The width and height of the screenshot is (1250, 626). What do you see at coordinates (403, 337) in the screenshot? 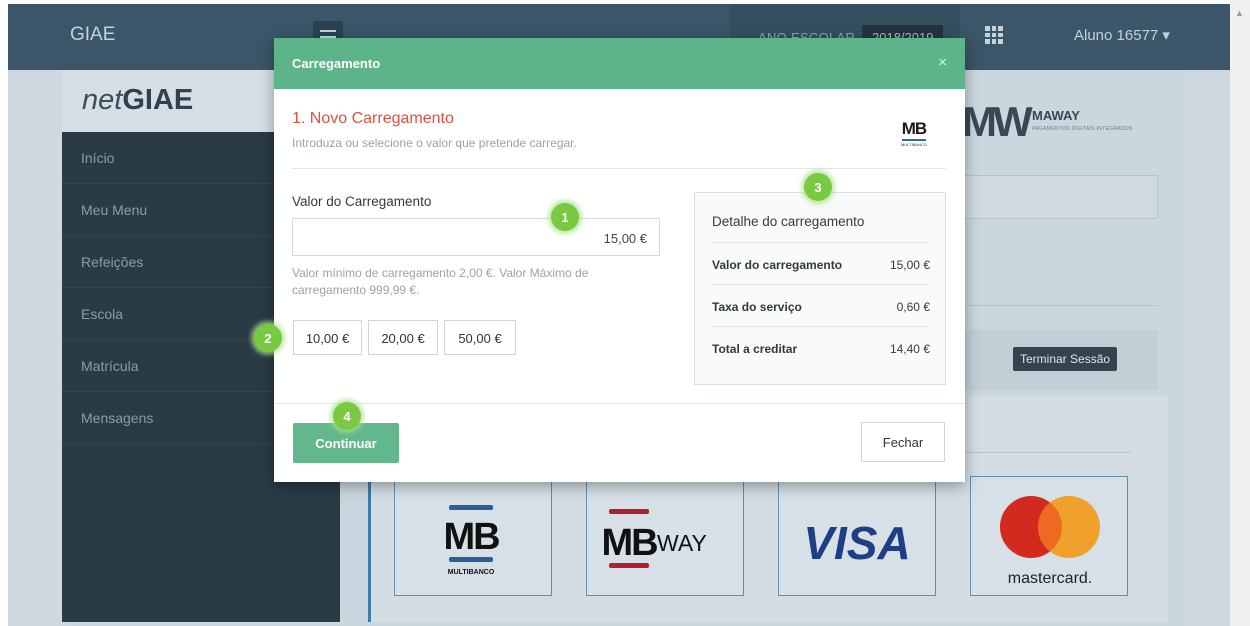
I see `preset-20-button: 20,00 €` at bounding box center [403, 337].